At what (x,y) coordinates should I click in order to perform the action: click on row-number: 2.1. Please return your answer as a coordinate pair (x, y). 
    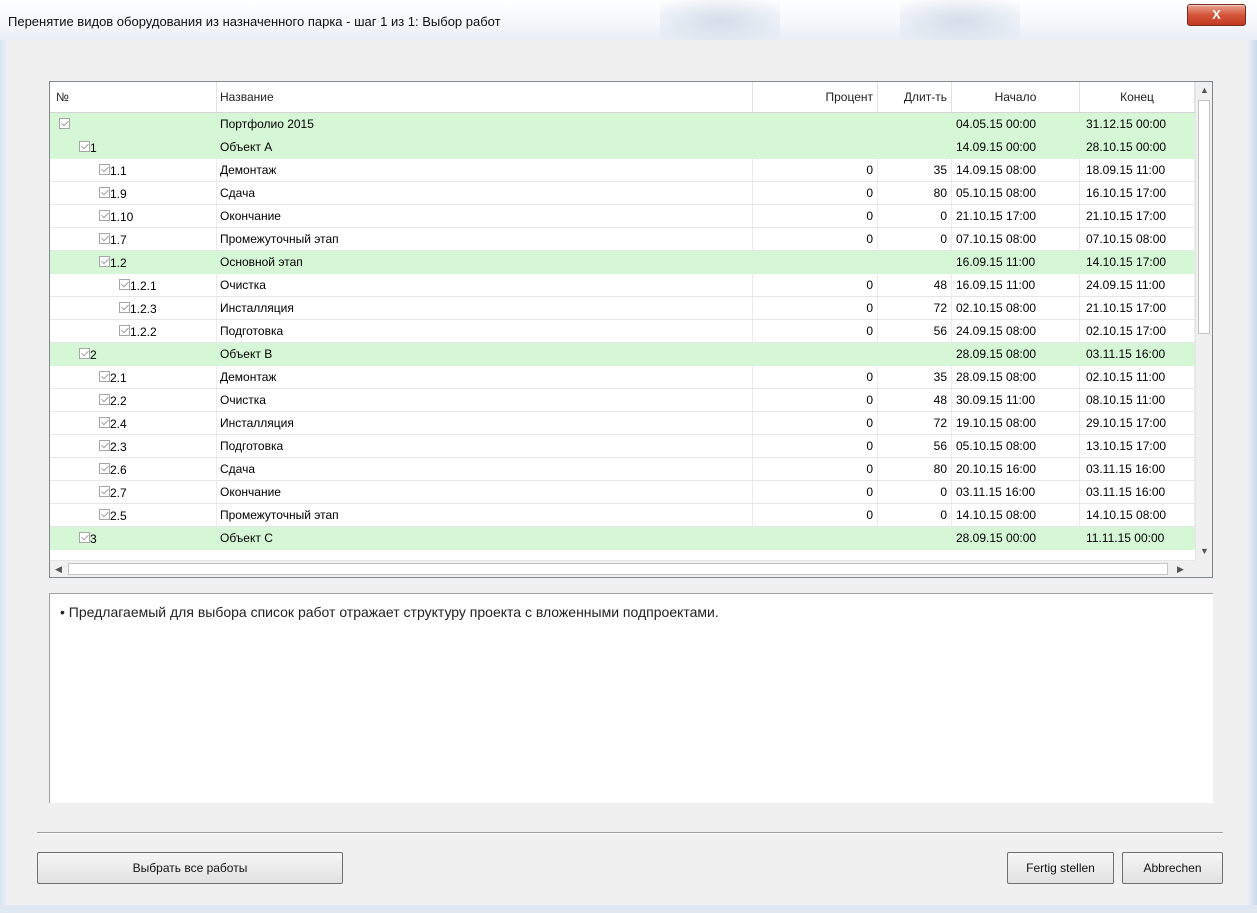
    Looking at the image, I should click on (118, 377).